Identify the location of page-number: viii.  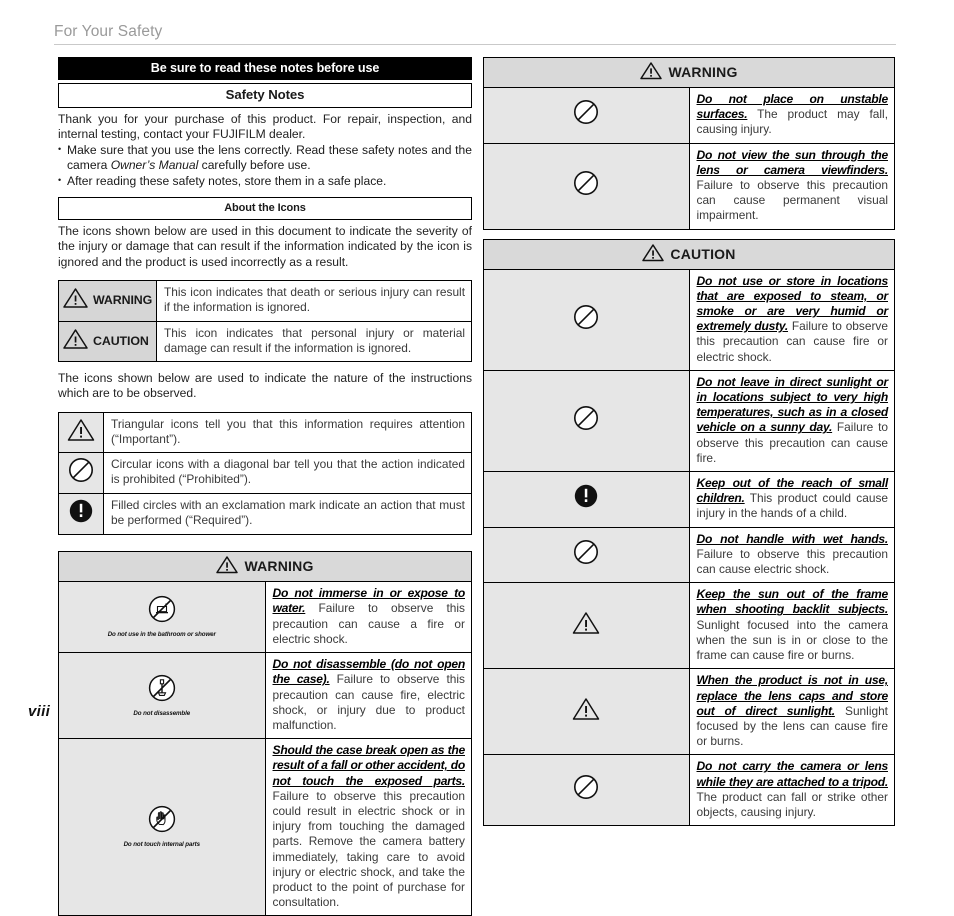
(39, 711).